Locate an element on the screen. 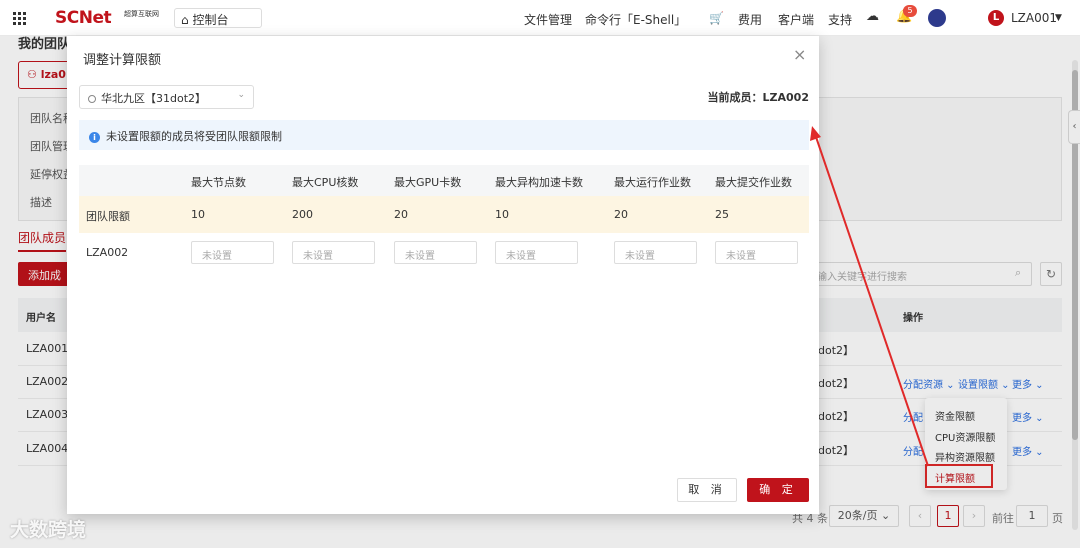 This screenshot has width=1080, height=548. arrow-line is located at coordinates (871, 300).